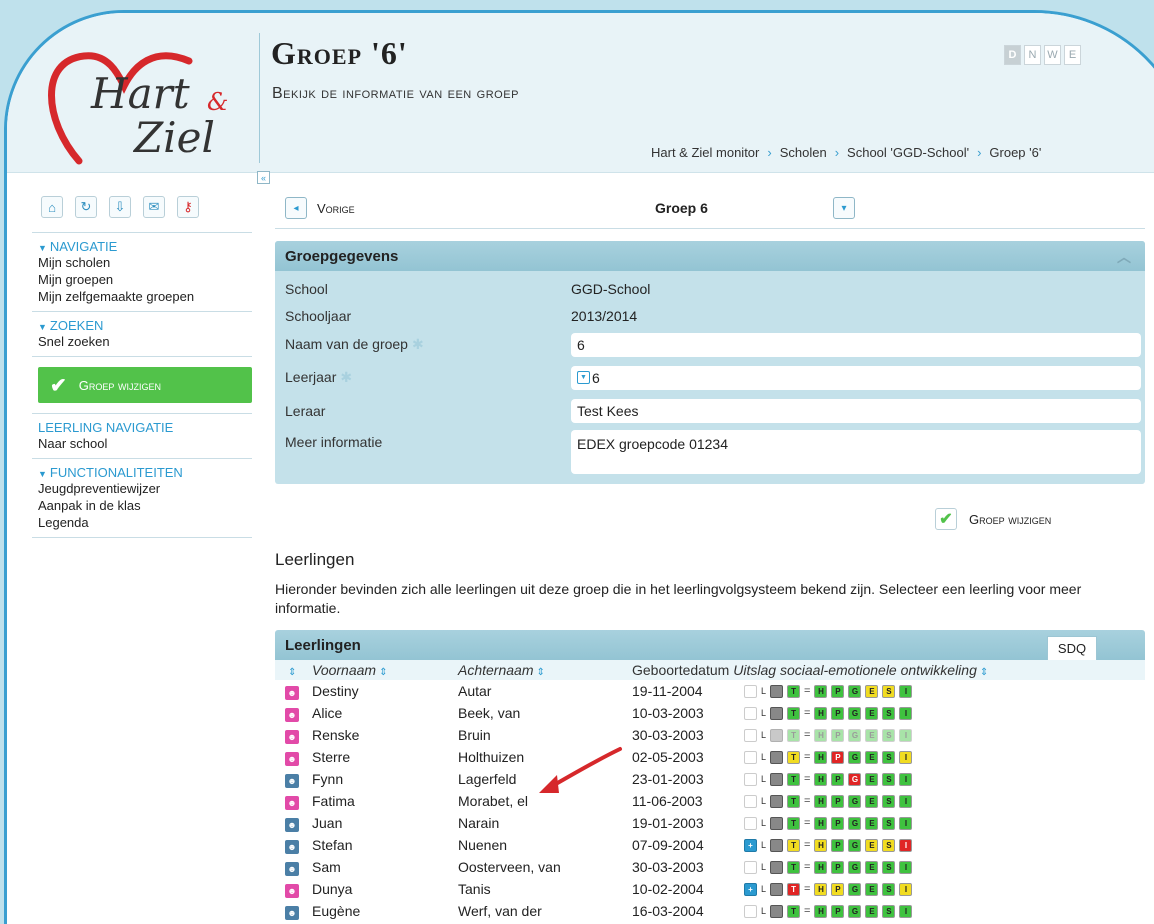 Image resolution: width=1154 pixels, height=924 pixels. I want to click on column-voornaam: Voornaam ⇕, so click(385, 670).